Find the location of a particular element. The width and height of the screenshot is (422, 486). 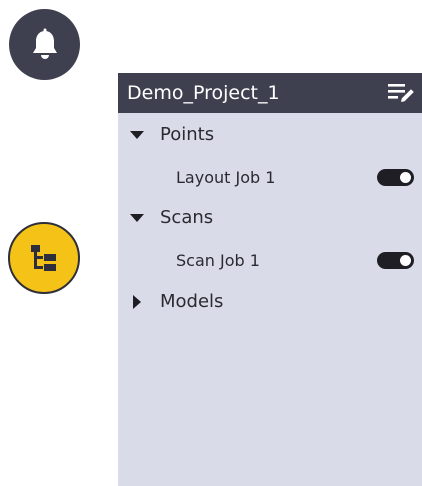

group-row-scans: Scans is located at coordinates (270, 218).